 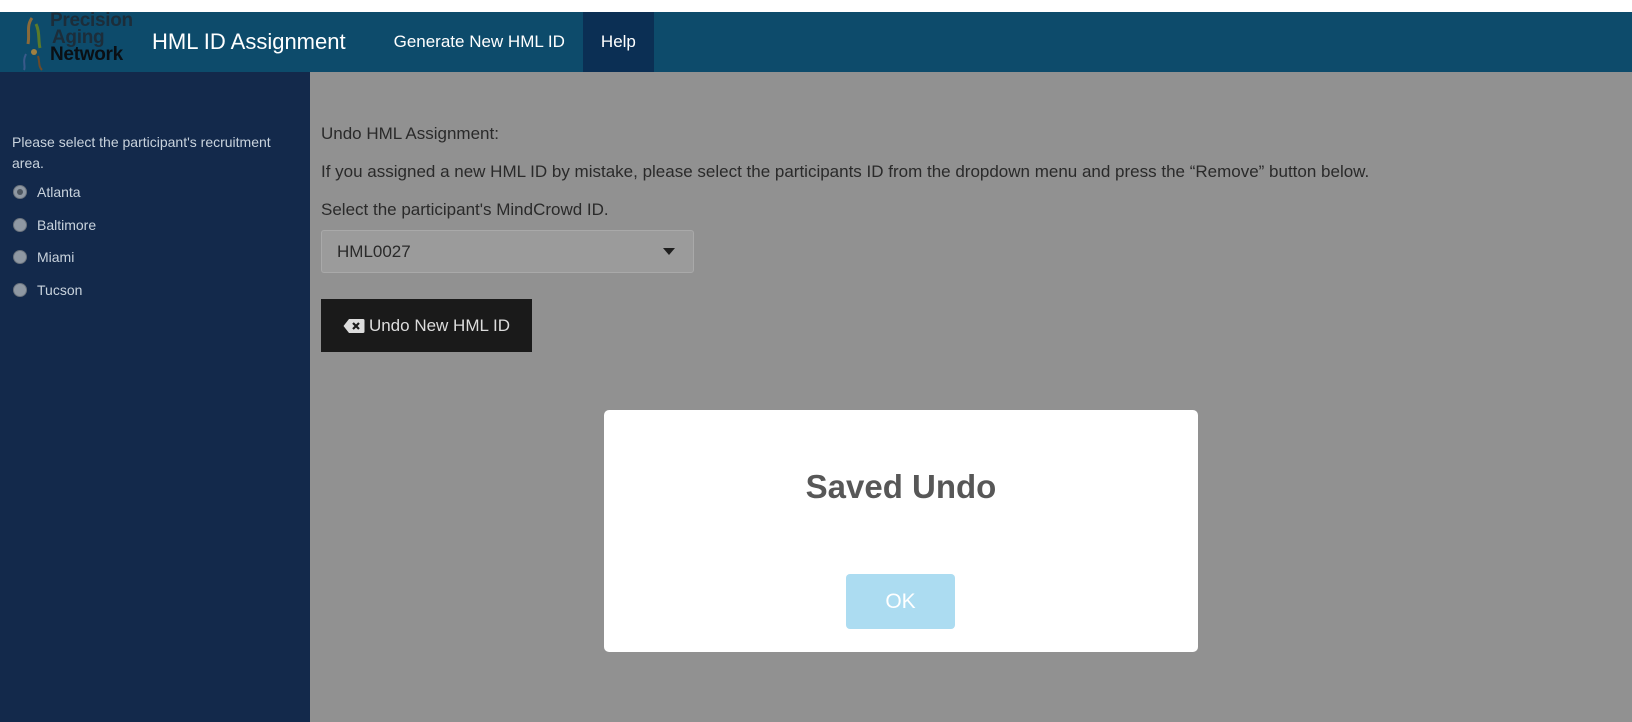 I want to click on precision-aging-network-logo: Precision Aging Network, so click(x=78, y=41).